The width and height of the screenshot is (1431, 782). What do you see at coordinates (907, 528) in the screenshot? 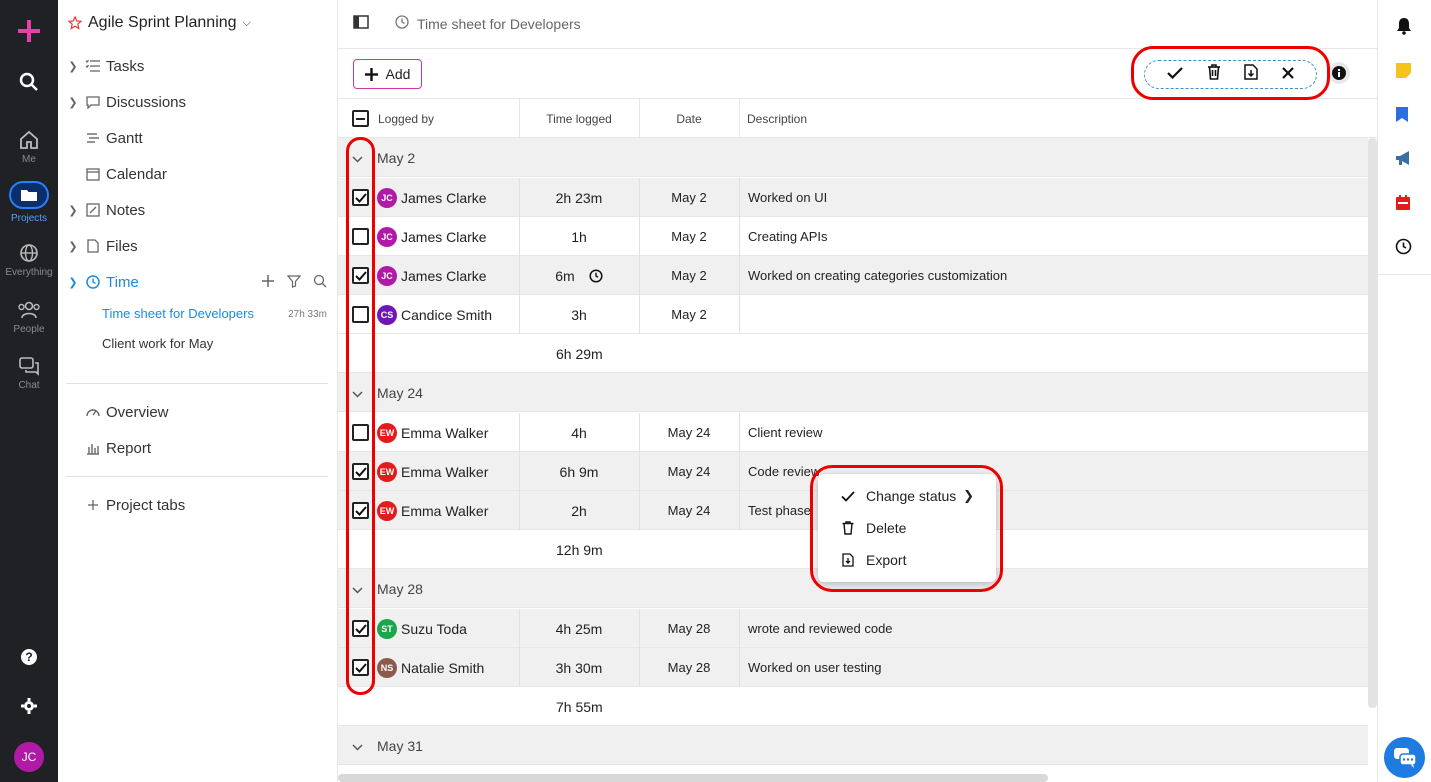
I see `menu-item-delete: Delete` at bounding box center [907, 528].